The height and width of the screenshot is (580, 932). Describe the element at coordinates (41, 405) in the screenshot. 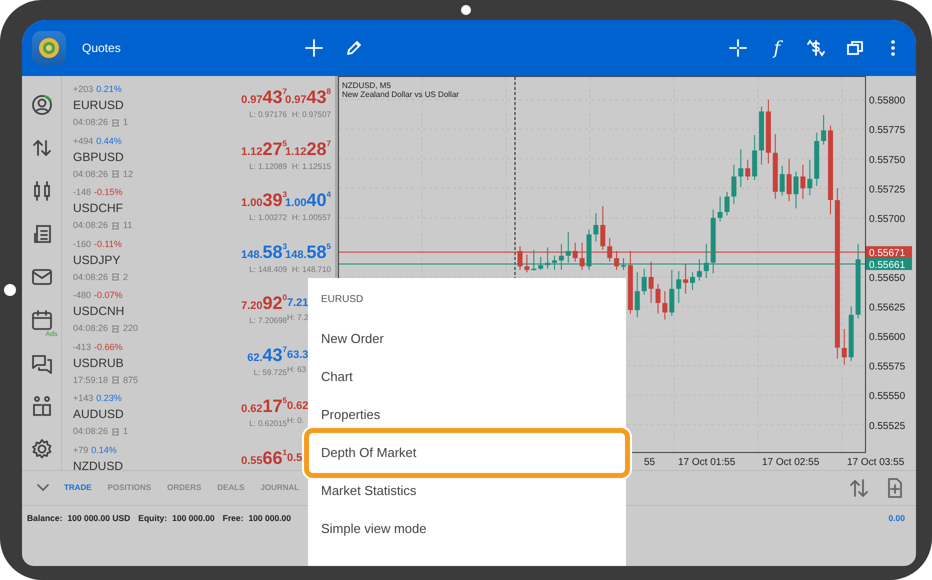

I see `people-icon` at that location.